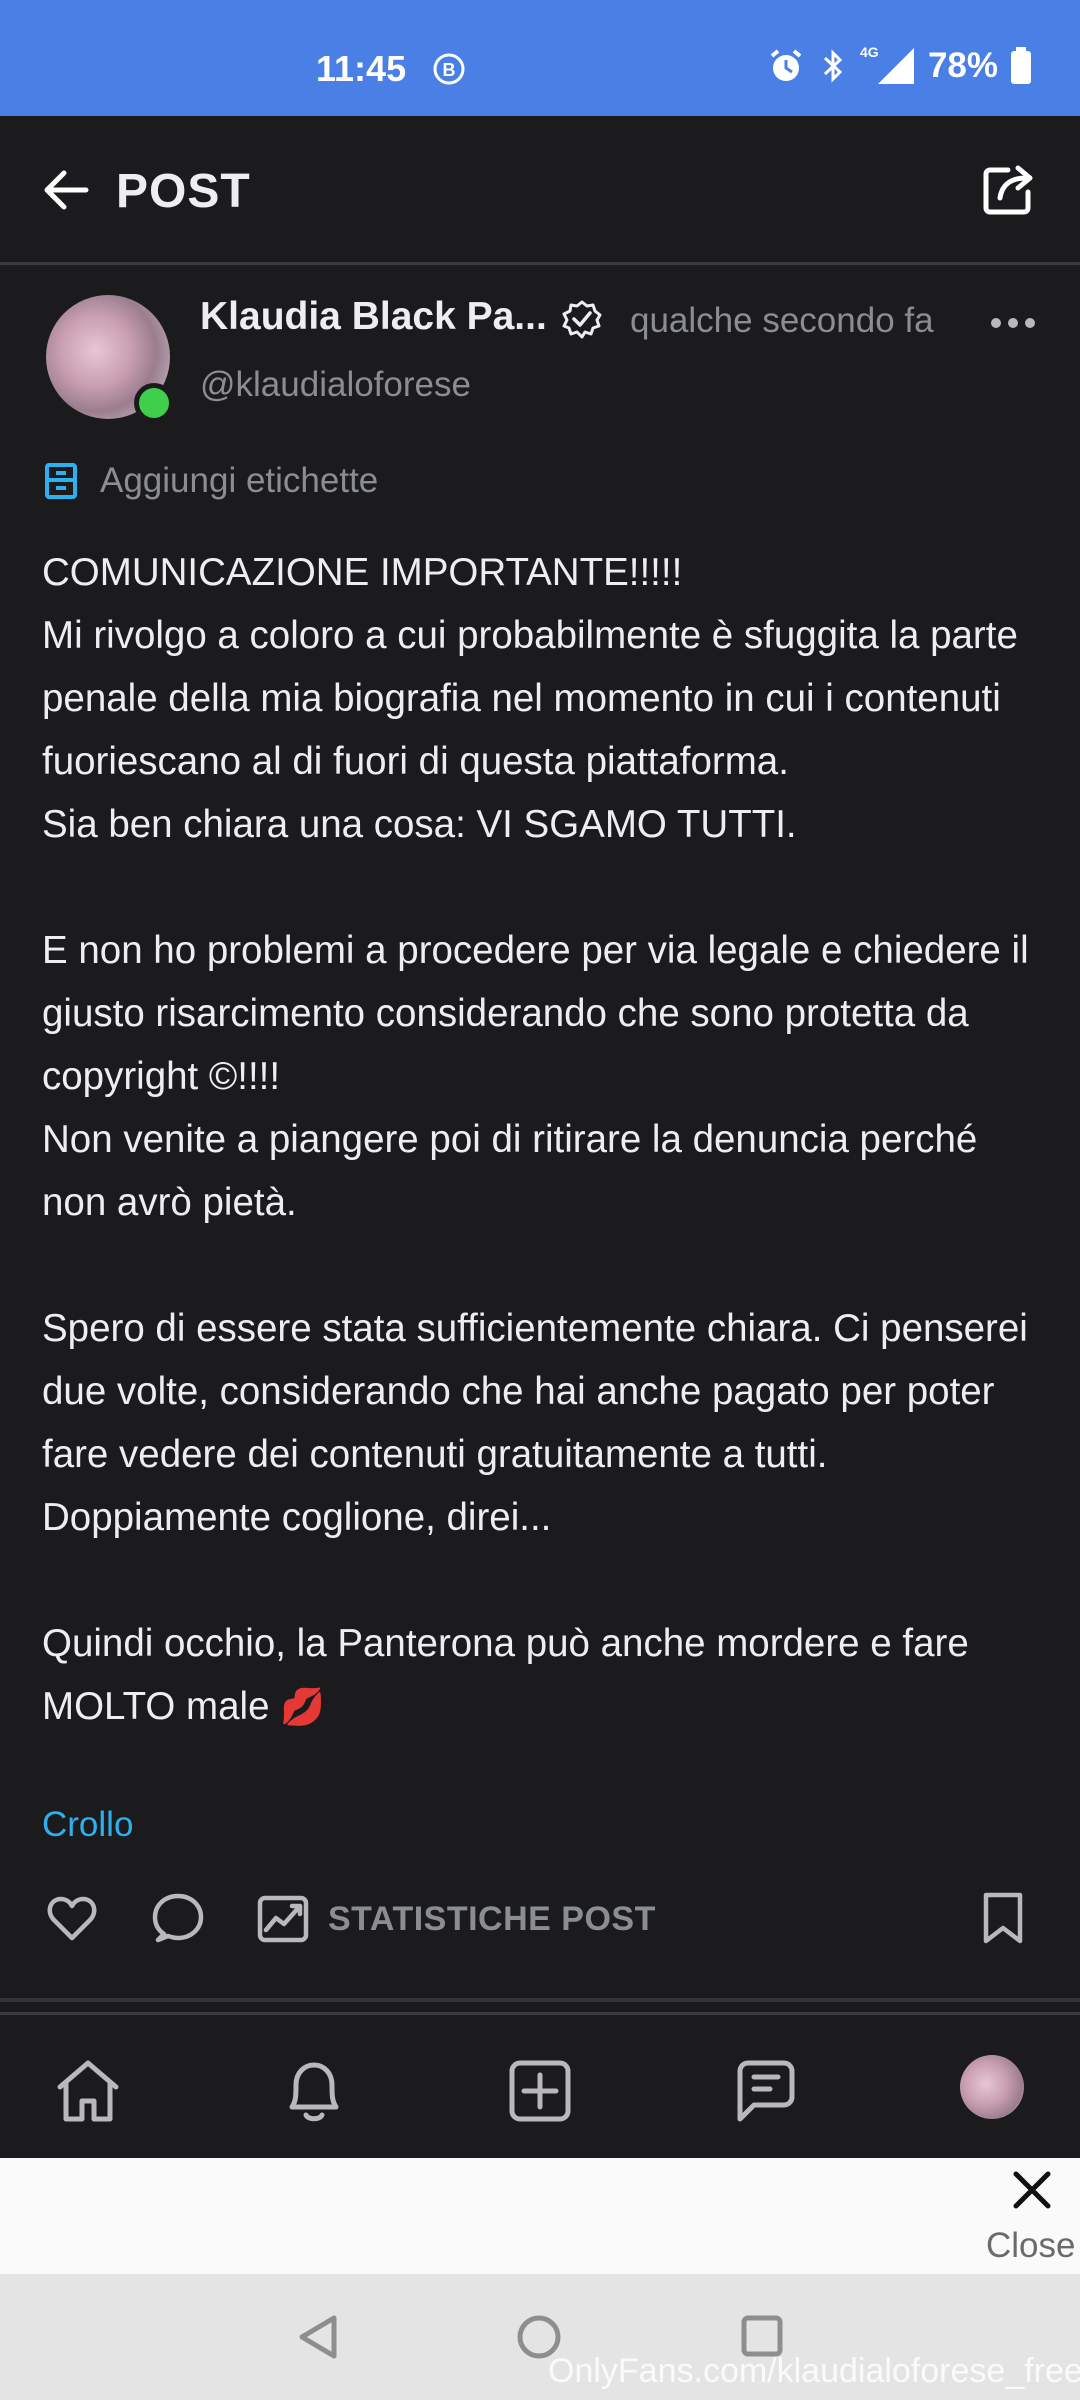 This screenshot has width=1080, height=2400. What do you see at coordinates (1013, 323) in the screenshot?
I see `more-options-icon` at bounding box center [1013, 323].